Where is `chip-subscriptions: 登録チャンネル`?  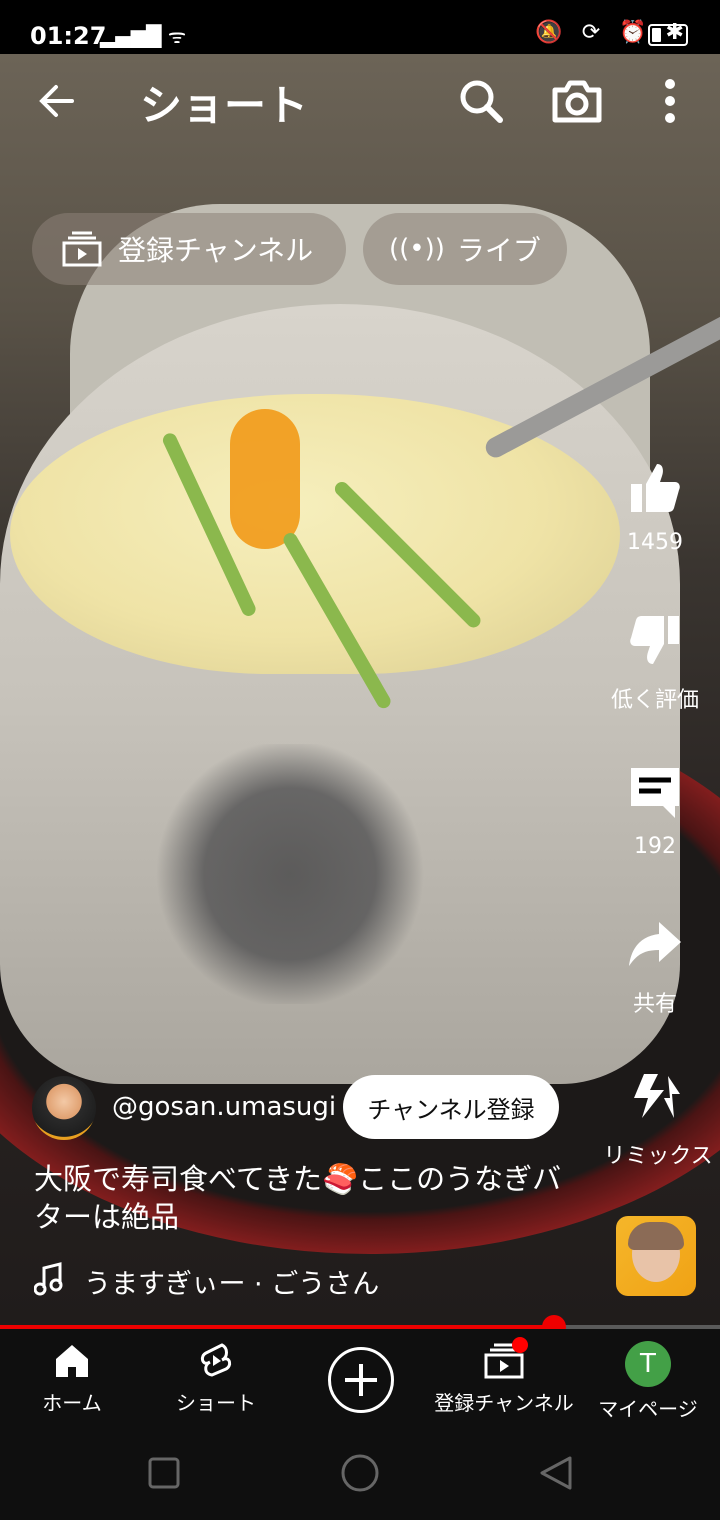
chip-subscriptions: 登録チャンネル is located at coordinates (189, 249).